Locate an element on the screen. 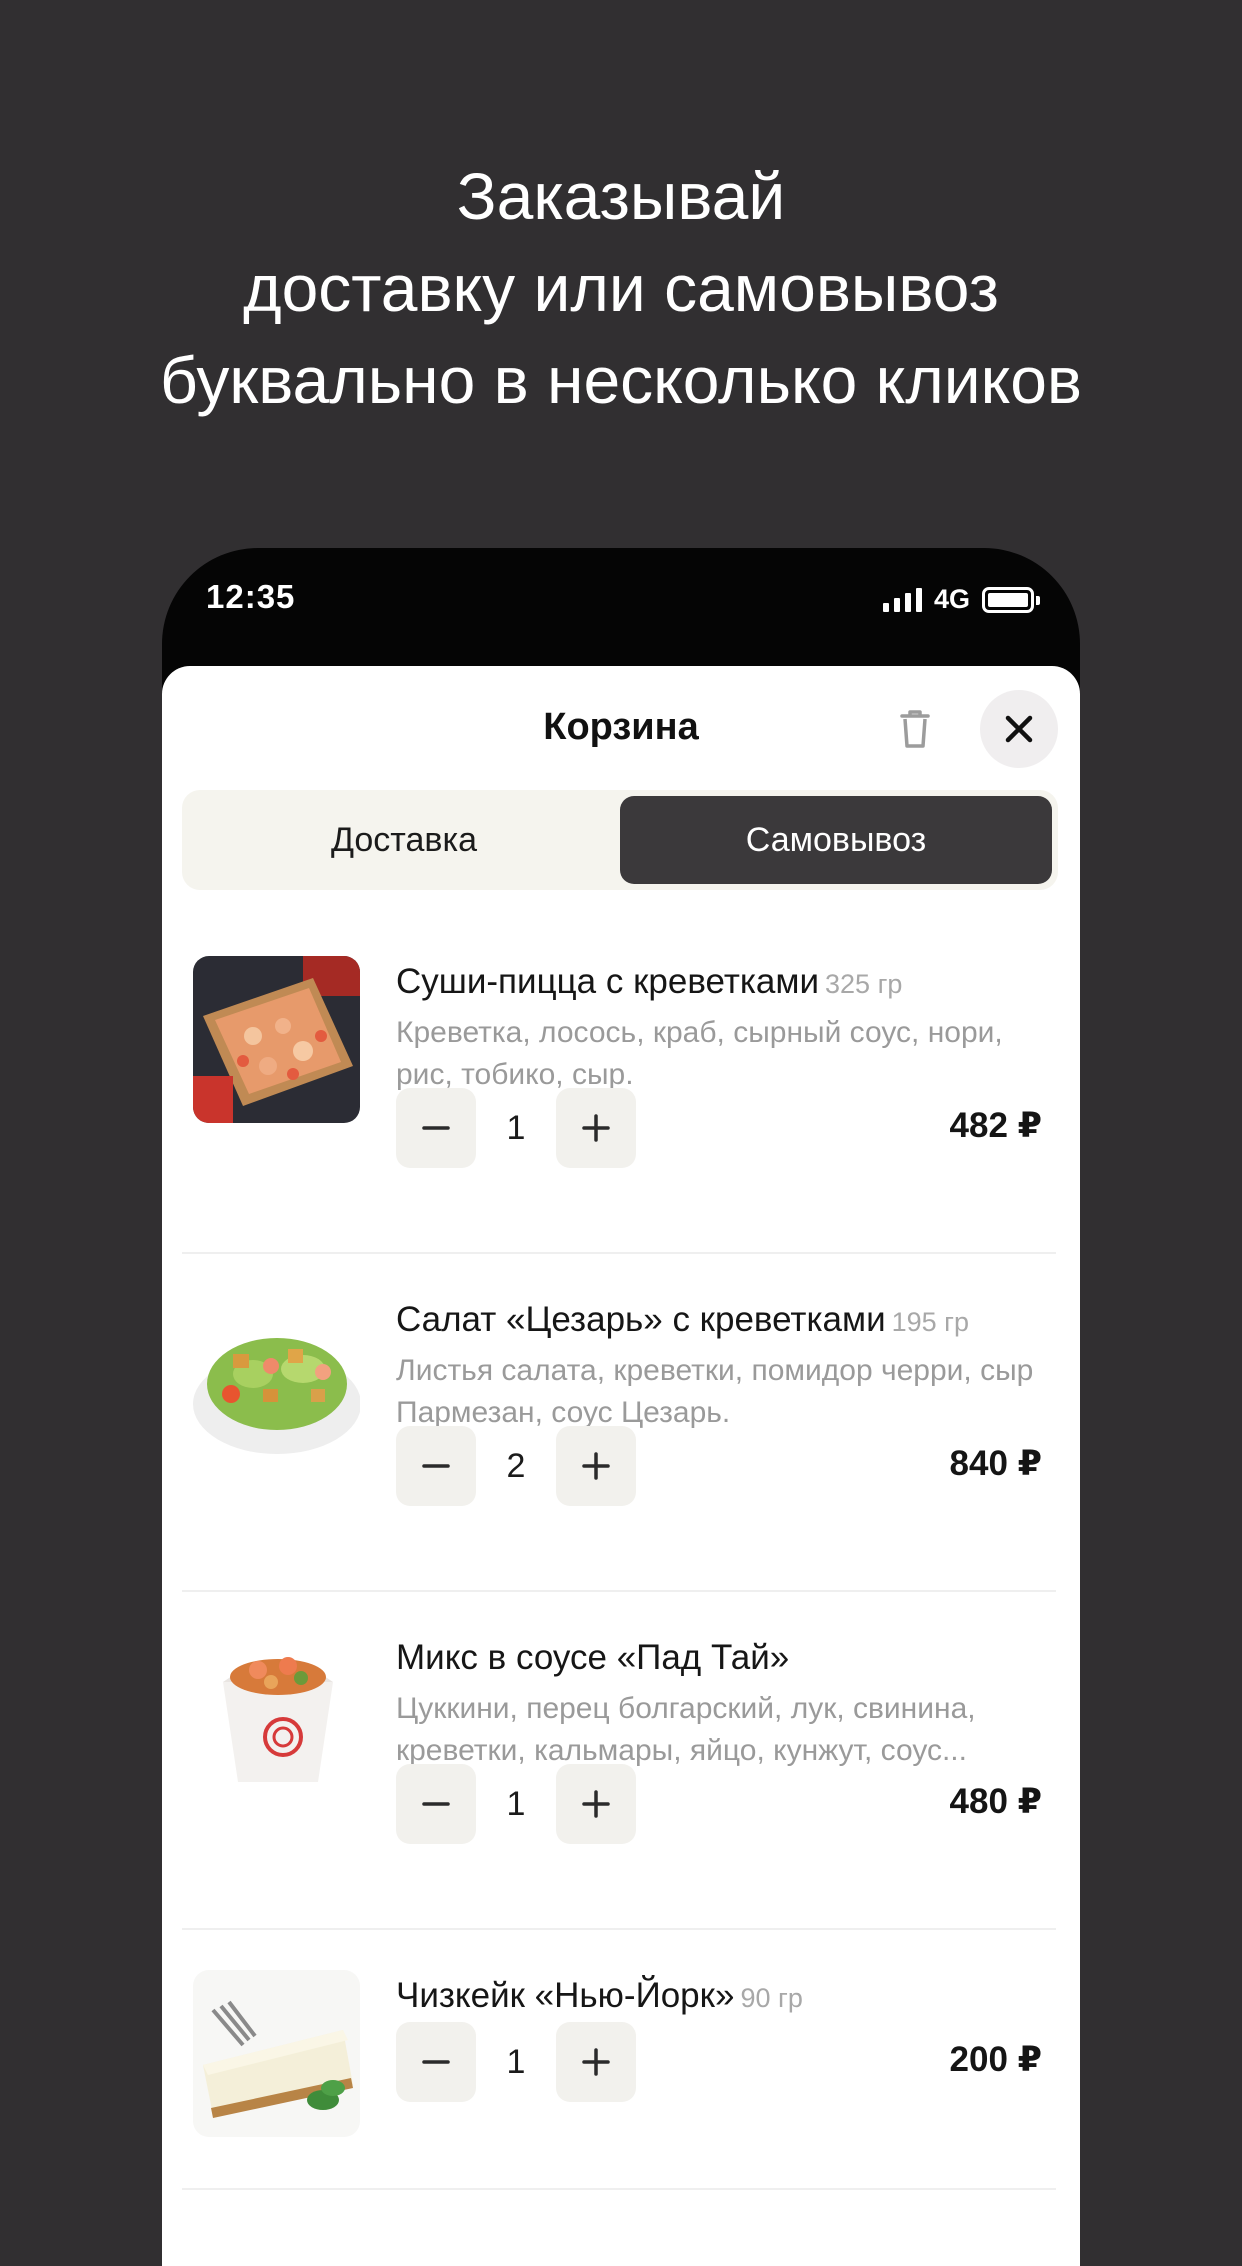 The width and height of the screenshot is (1242, 2266). item-weight: 90 гр is located at coordinates (771, 1998).